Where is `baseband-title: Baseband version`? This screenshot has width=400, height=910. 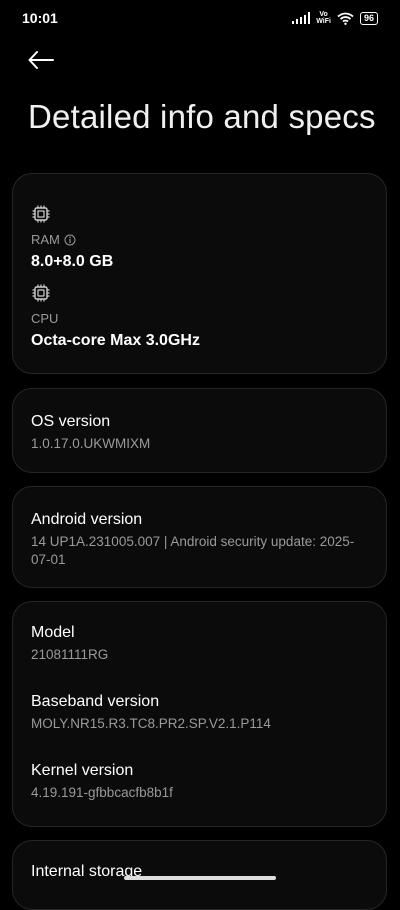 baseband-title: Baseband version is located at coordinates (95, 701).